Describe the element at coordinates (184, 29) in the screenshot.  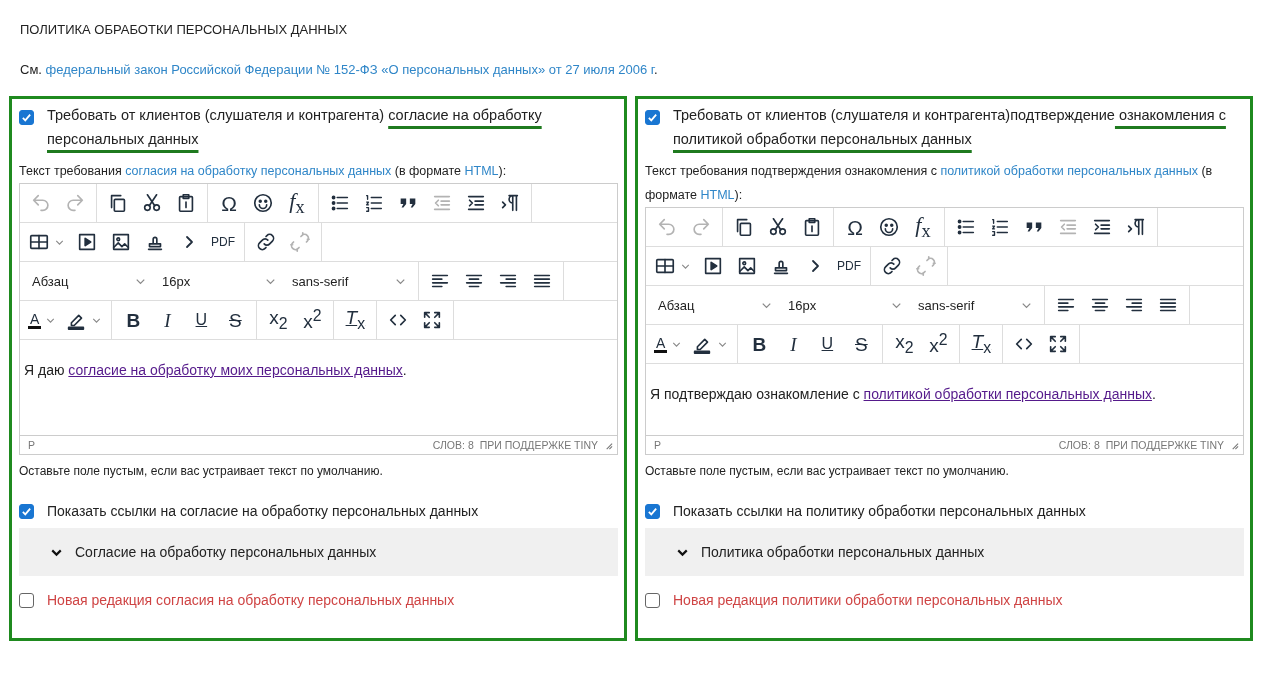
I see `page-title: ПОЛИТИКА ОБРАБОТКИ ПЕРСОНАЛЬНЫХ ДАННЫХ` at that location.